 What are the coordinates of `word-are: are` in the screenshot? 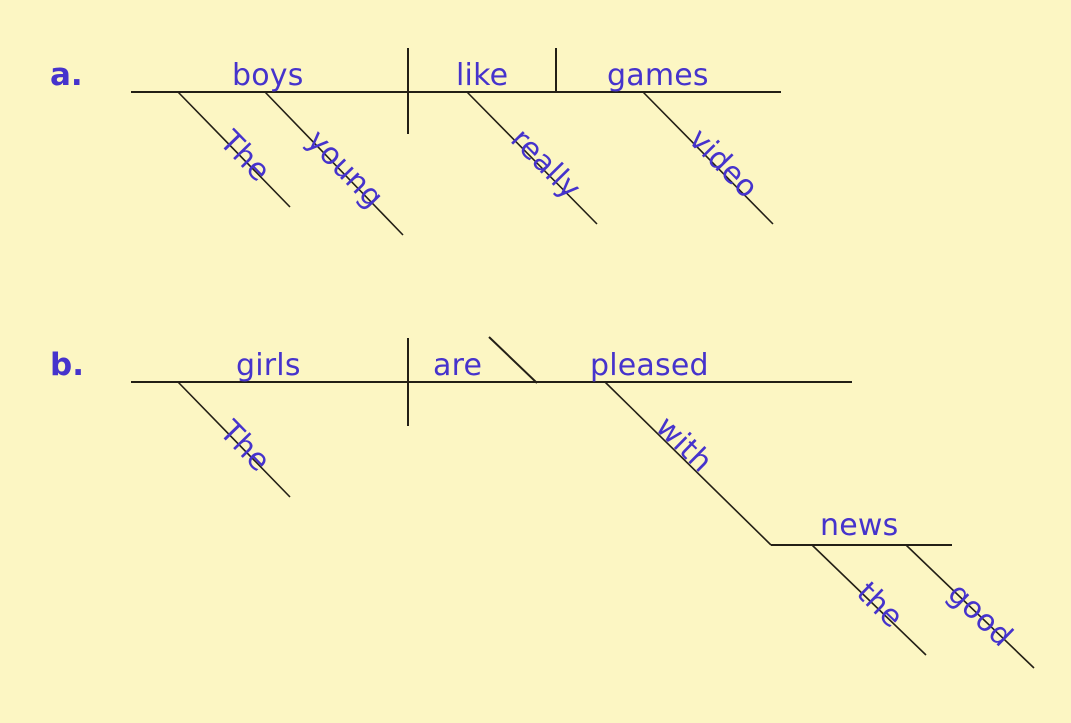 It's located at (458, 365).